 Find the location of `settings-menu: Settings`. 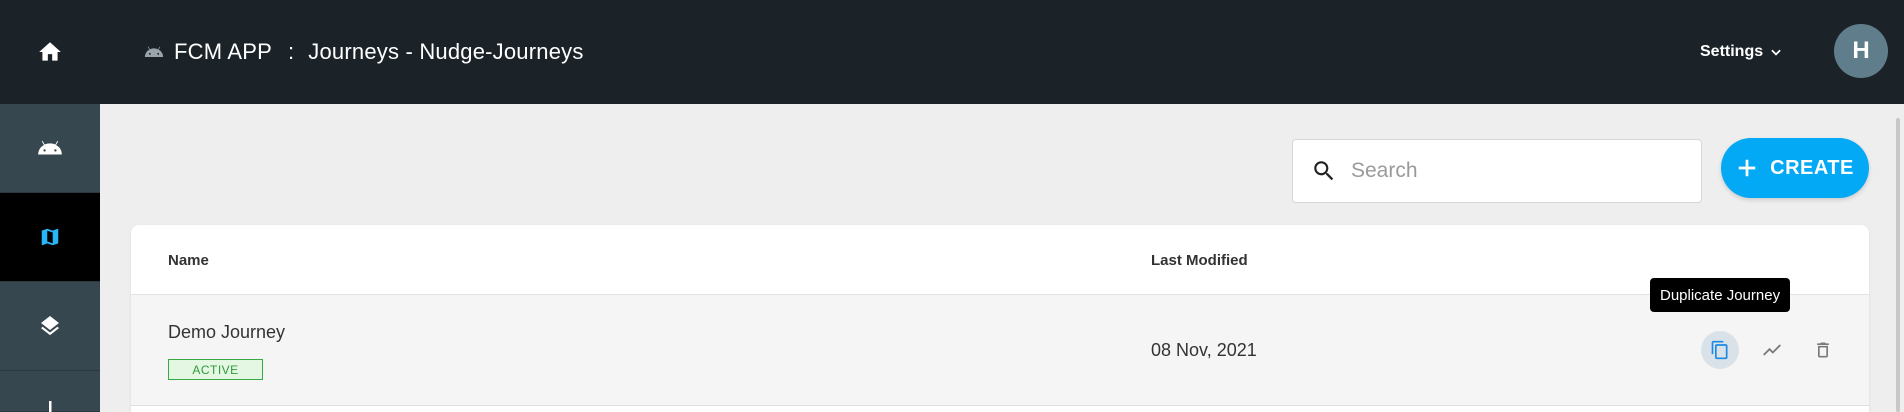

settings-menu: Settings is located at coordinates (1741, 52).